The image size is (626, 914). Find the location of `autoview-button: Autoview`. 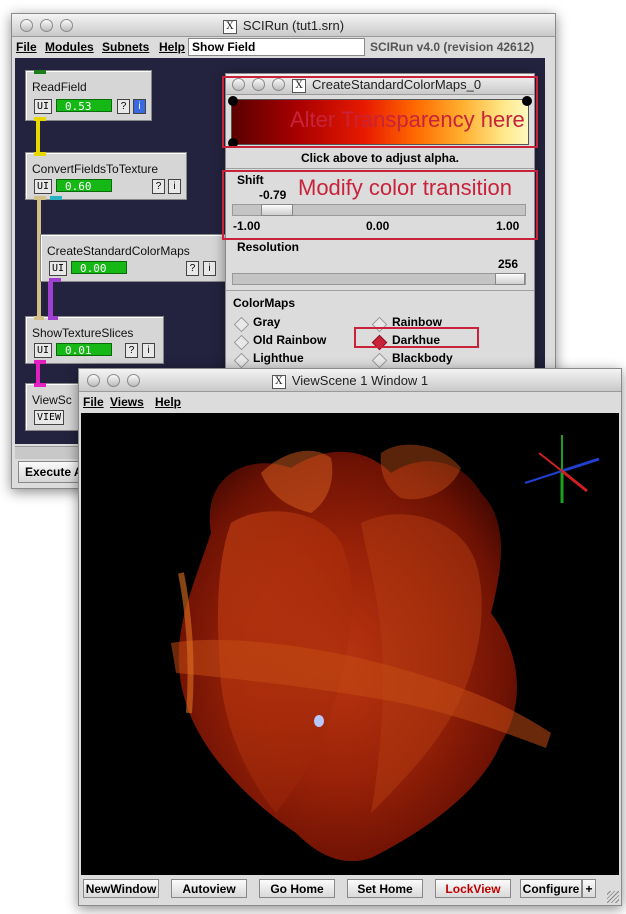

autoview-button: Autoview is located at coordinates (209, 888).